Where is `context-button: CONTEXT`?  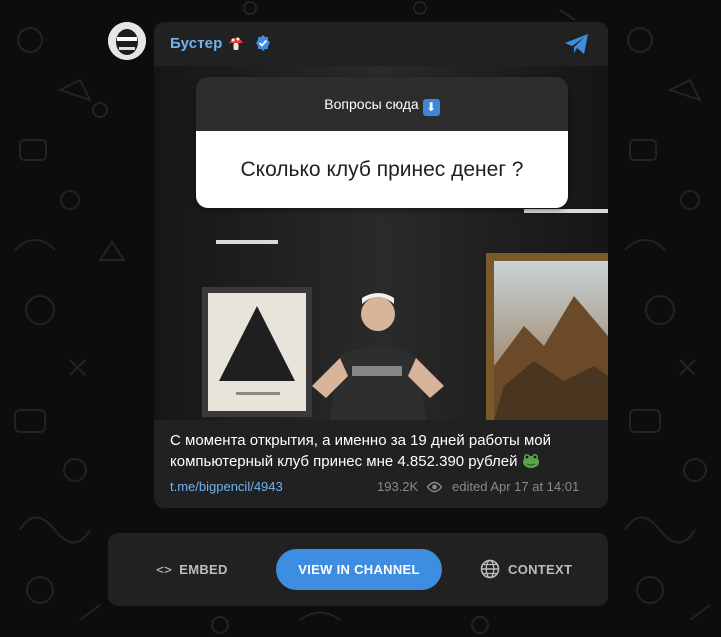 context-button: CONTEXT is located at coordinates (526, 569).